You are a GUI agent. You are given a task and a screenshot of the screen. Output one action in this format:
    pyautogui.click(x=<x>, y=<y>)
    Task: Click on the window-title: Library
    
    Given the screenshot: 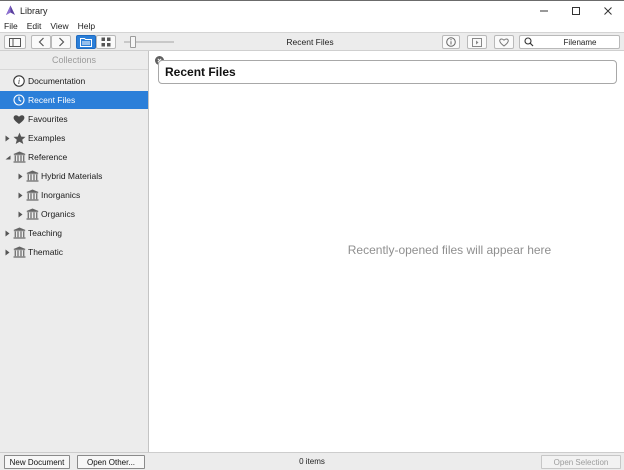 What is the action you would take?
    pyautogui.click(x=34, y=10)
    